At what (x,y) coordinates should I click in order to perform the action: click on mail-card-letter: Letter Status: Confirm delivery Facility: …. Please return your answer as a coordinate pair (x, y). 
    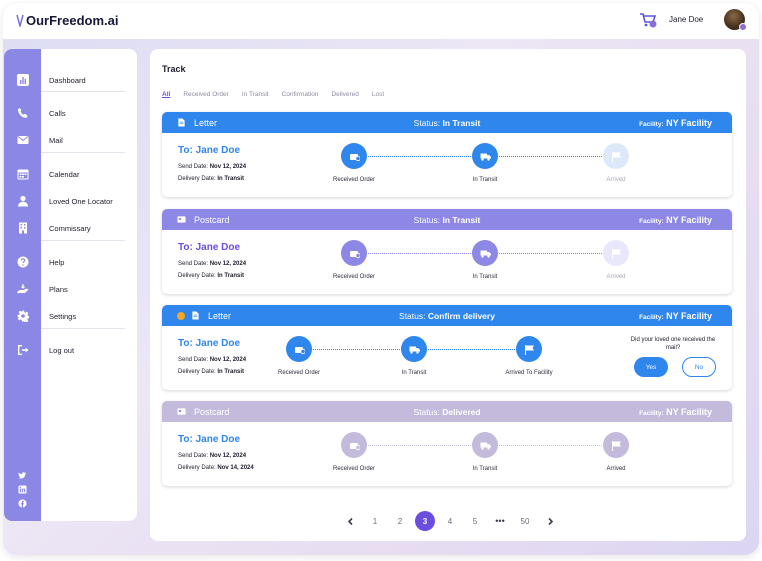
    Looking at the image, I should click on (447, 347).